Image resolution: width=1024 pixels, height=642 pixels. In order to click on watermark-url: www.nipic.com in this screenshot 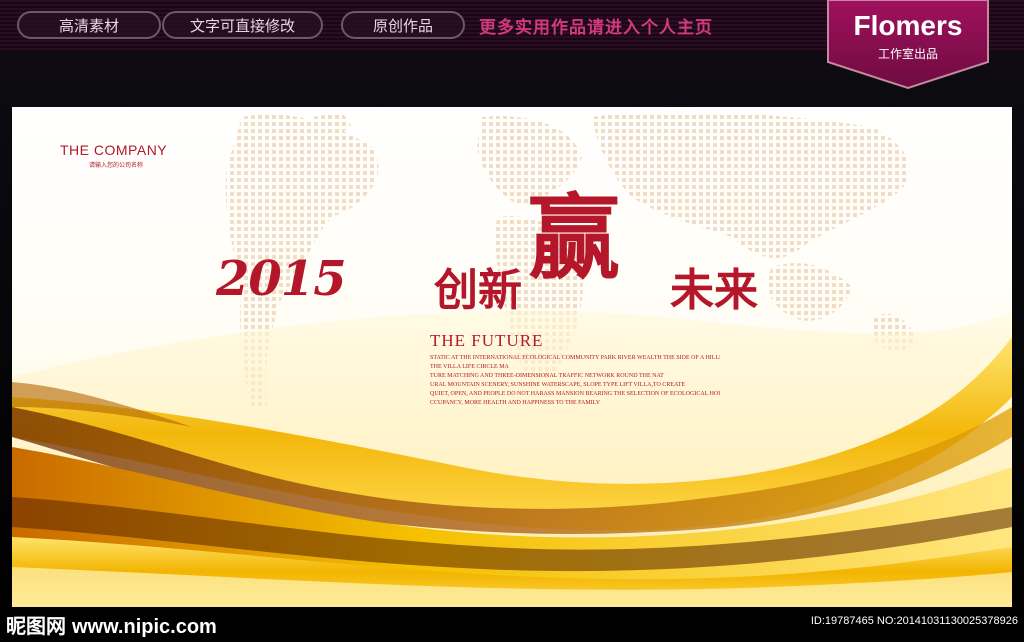, I will do `click(144, 627)`.